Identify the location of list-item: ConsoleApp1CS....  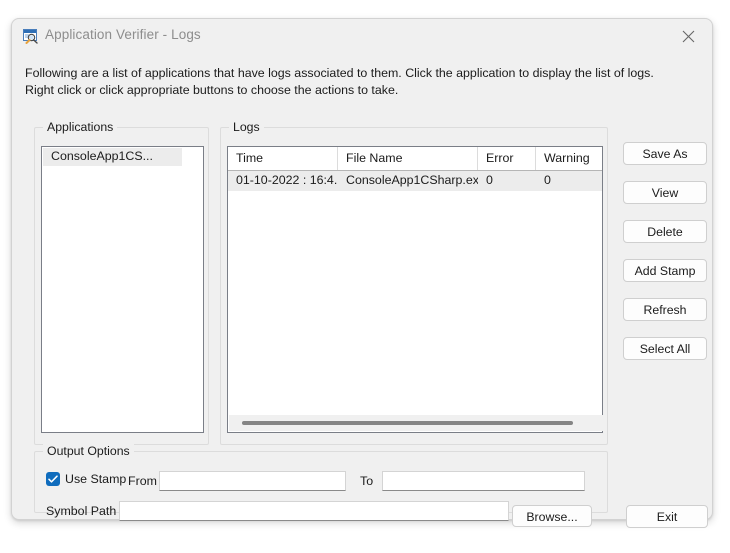
(112, 157).